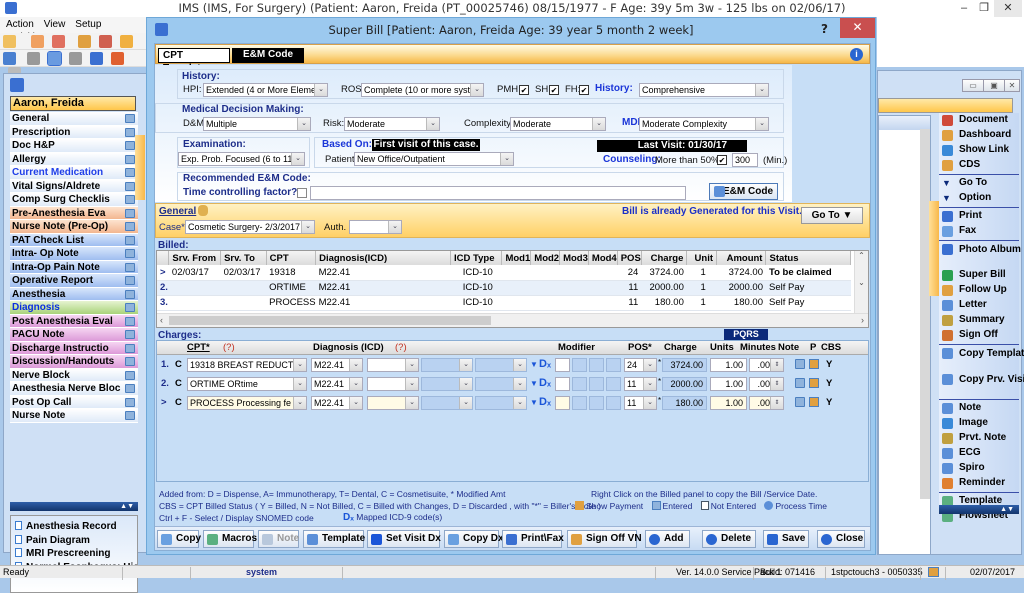  Describe the element at coordinates (841, 539) in the screenshot. I see `close-button: Close` at that location.